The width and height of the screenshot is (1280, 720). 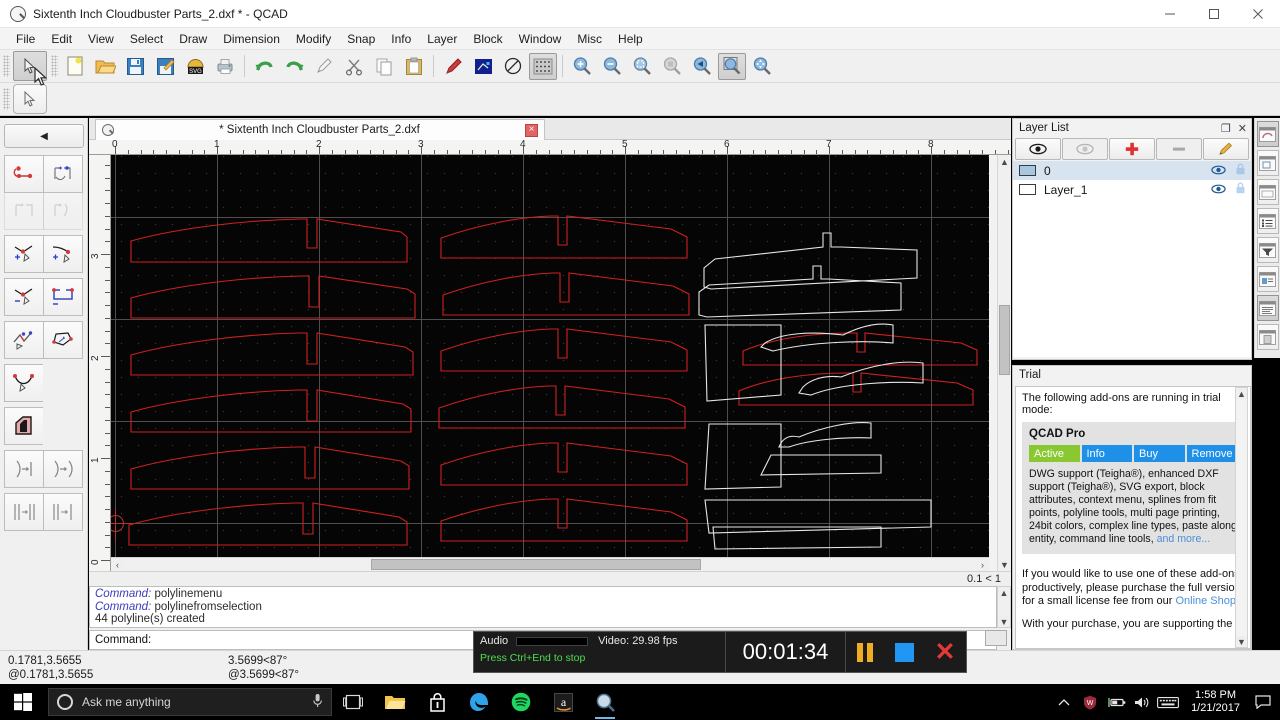 I want to click on keyboard-button, so click(x=1168, y=702).